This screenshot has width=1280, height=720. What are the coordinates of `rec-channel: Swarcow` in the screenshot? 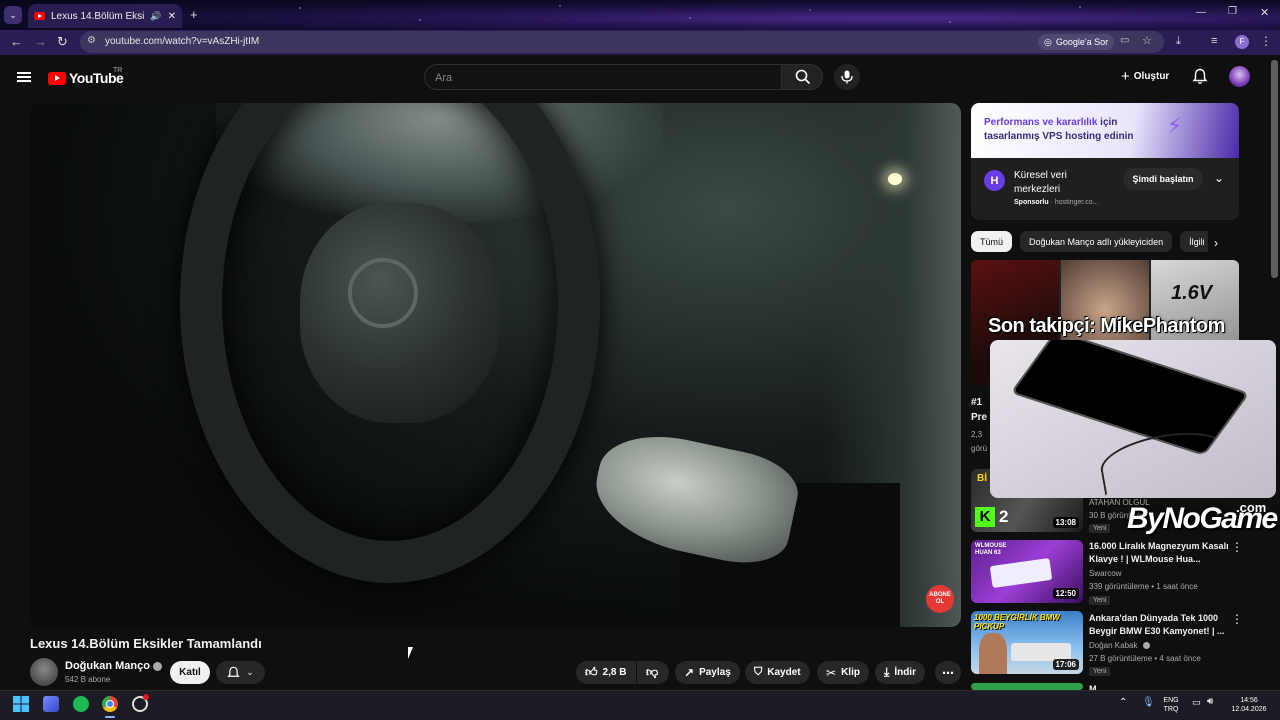 It's located at (1105, 574).